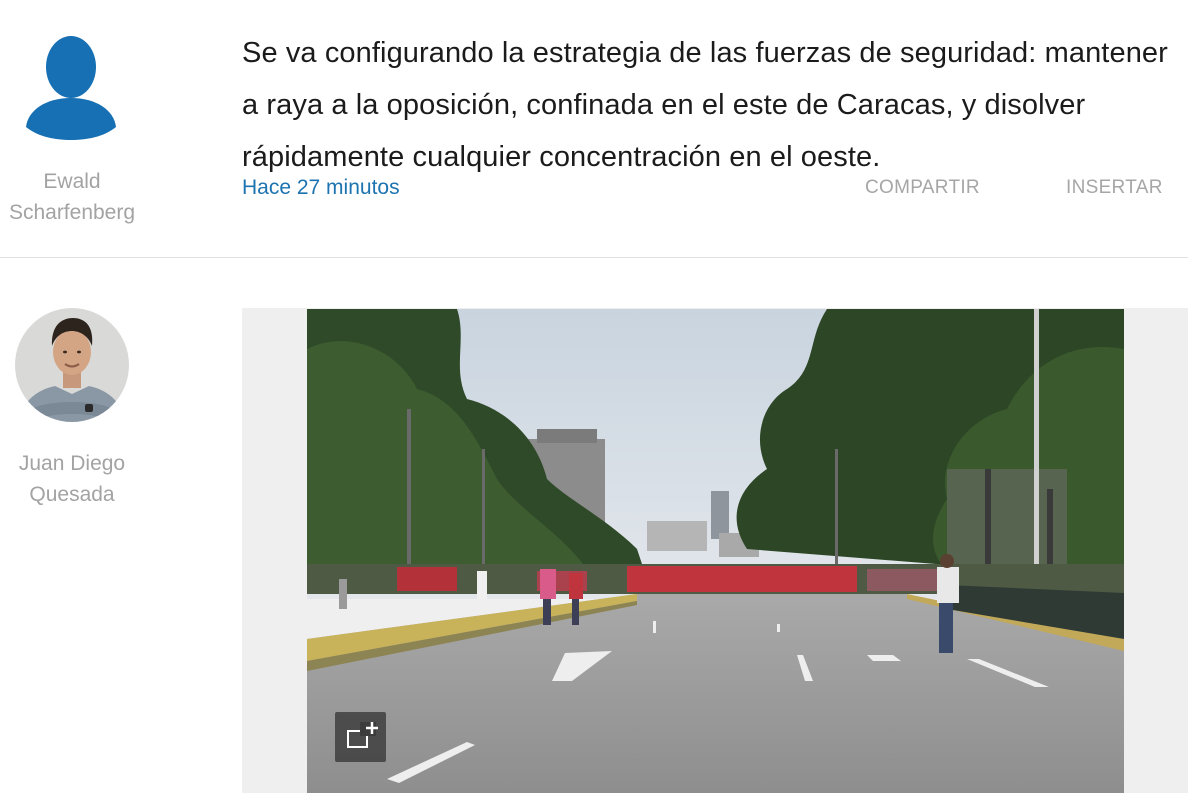 The height and width of the screenshot is (793, 1200). What do you see at coordinates (72, 494) in the screenshot?
I see `author-name-line2: Quesada` at bounding box center [72, 494].